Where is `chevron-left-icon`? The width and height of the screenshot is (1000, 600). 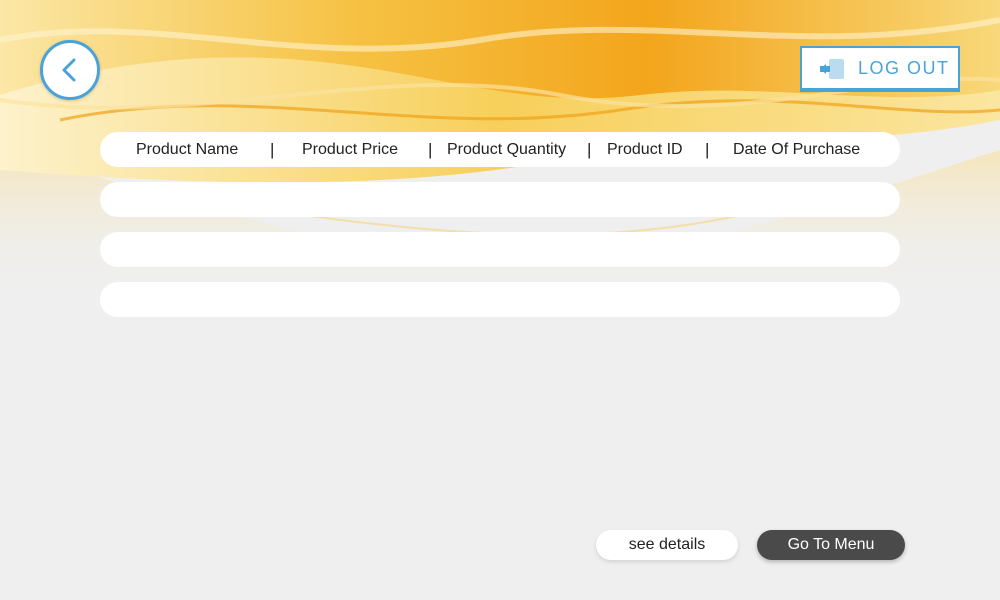 chevron-left-icon is located at coordinates (69, 70).